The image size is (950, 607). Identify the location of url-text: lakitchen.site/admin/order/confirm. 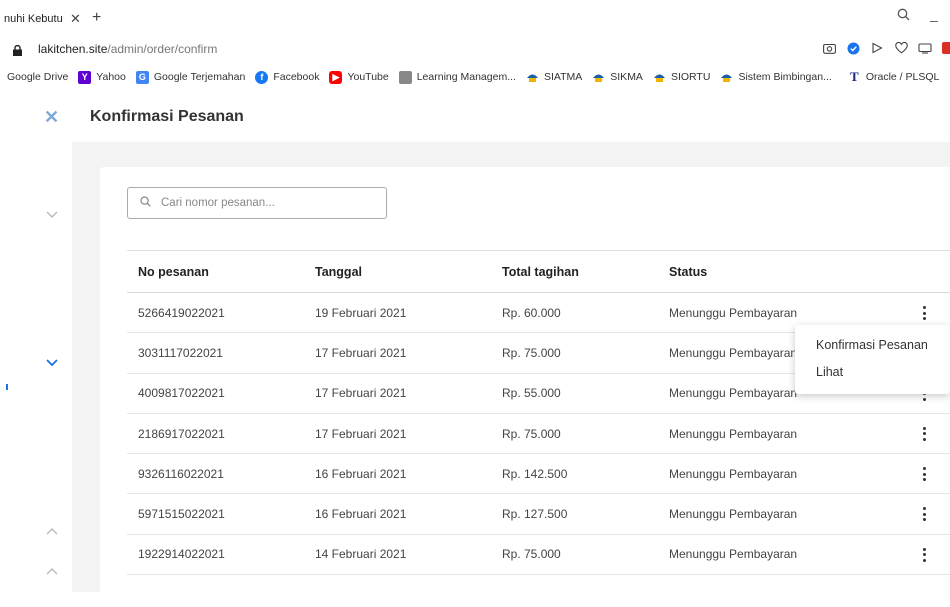
(127, 49).